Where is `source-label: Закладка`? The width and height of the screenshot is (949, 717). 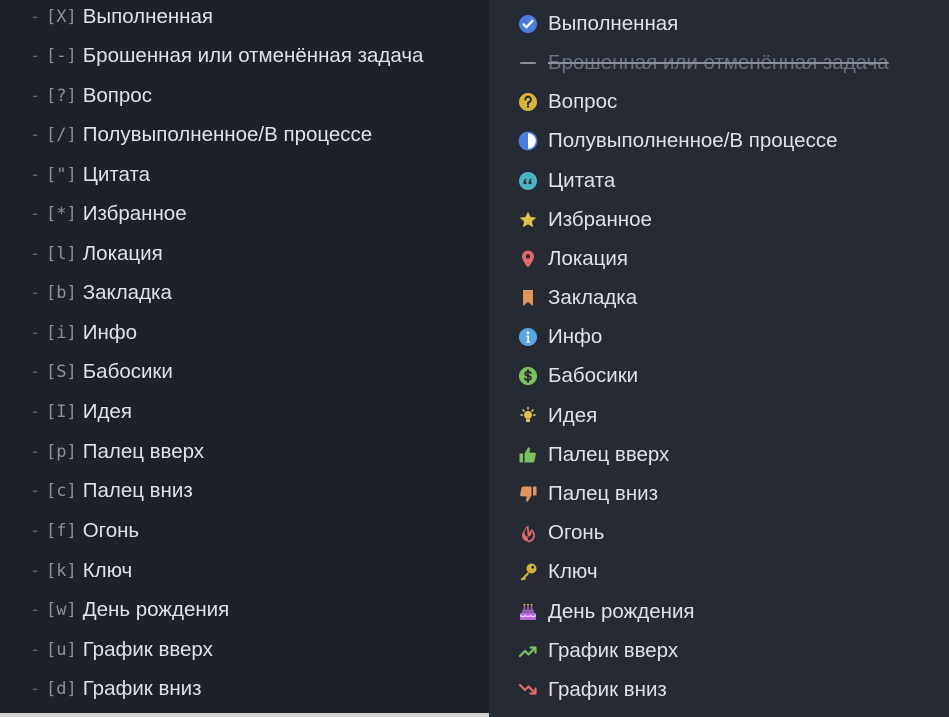 source-label: Закладка is located at coordinates (127, 292).